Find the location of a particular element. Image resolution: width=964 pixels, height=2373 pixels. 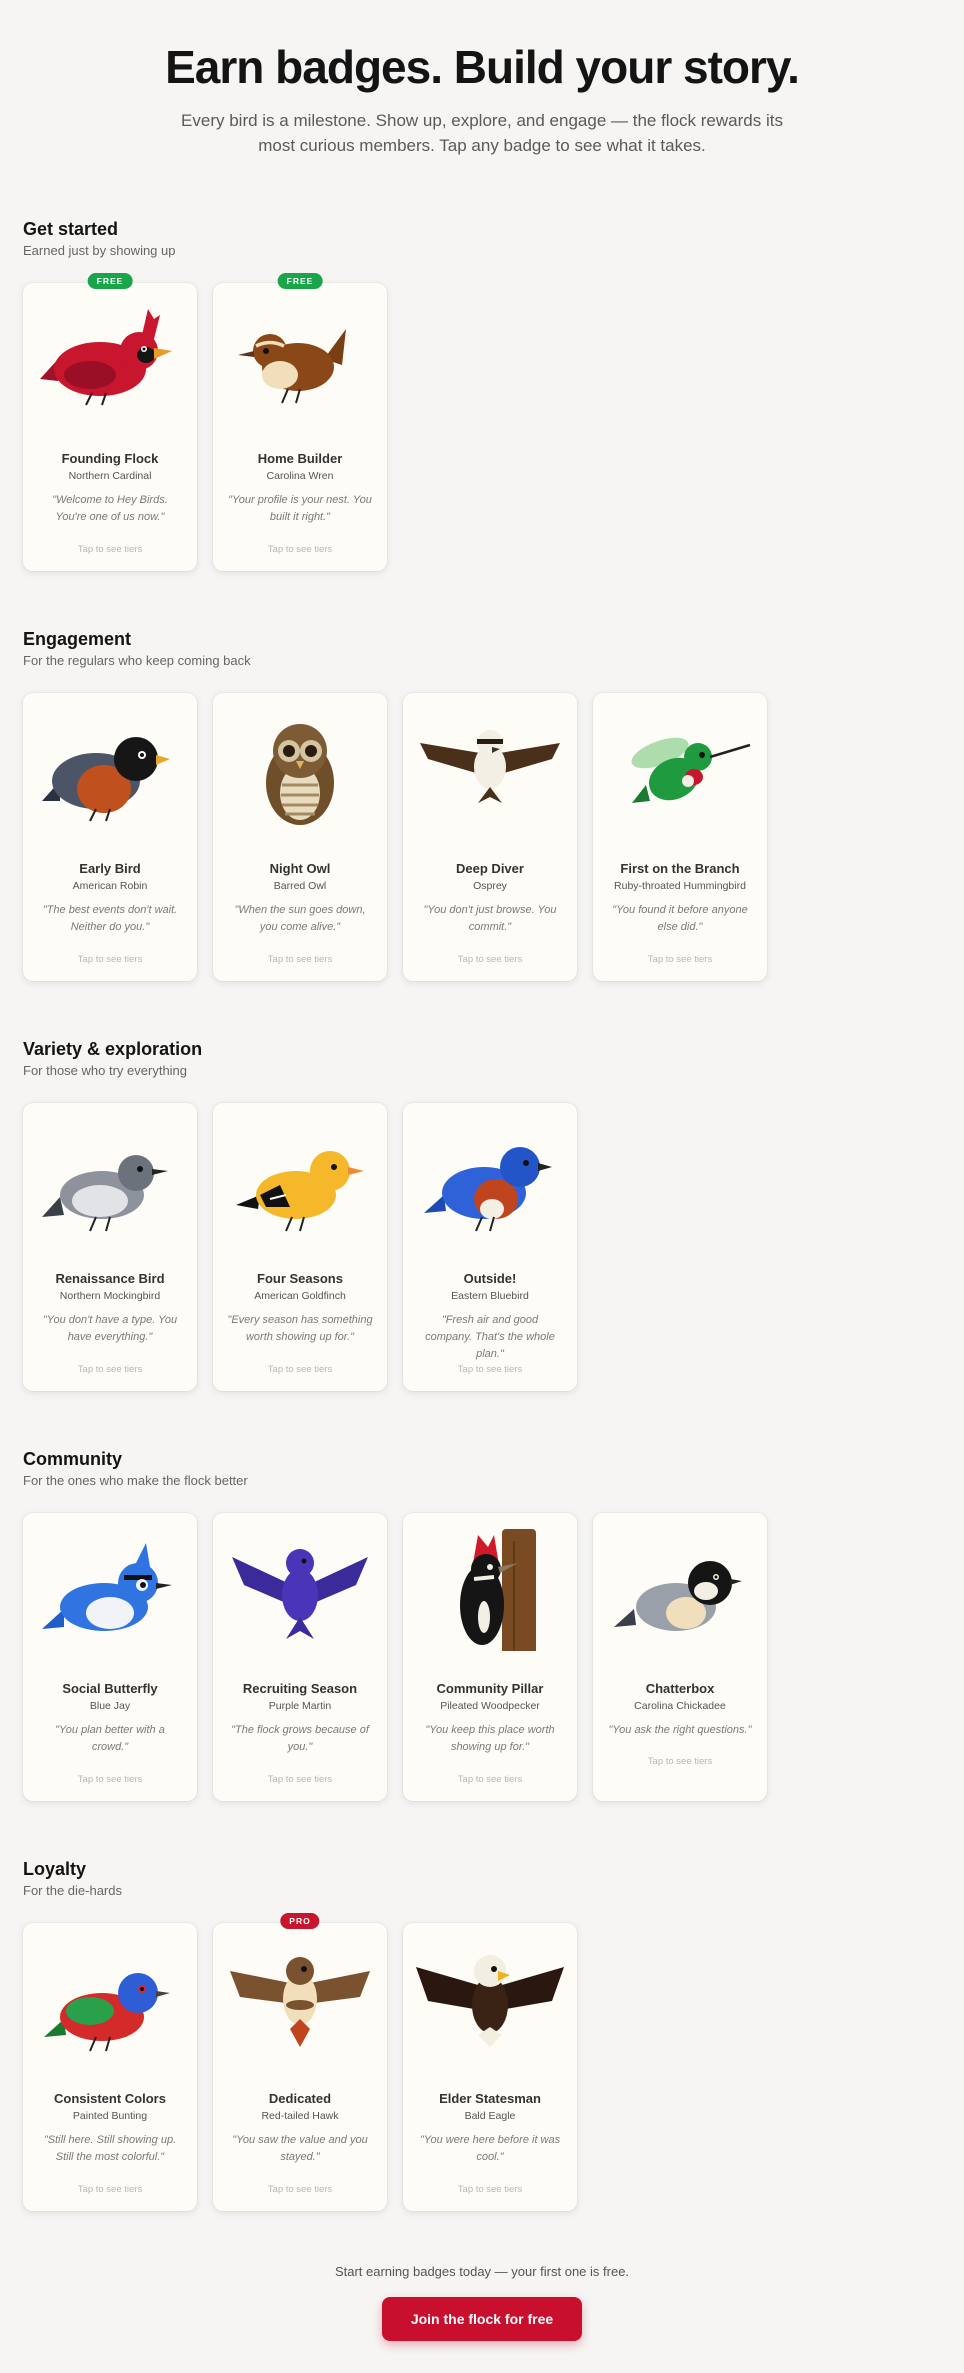

badge-name: Renaissance Bird is located at coordinates (110, 1278).